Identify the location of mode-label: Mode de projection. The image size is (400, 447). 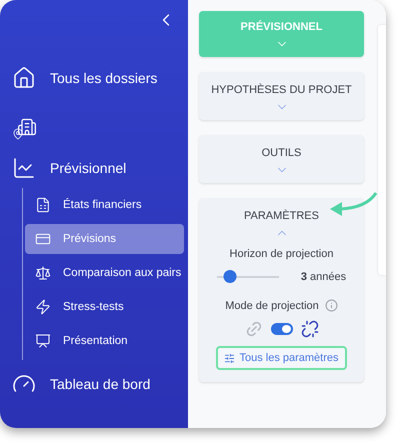
(272, 306).